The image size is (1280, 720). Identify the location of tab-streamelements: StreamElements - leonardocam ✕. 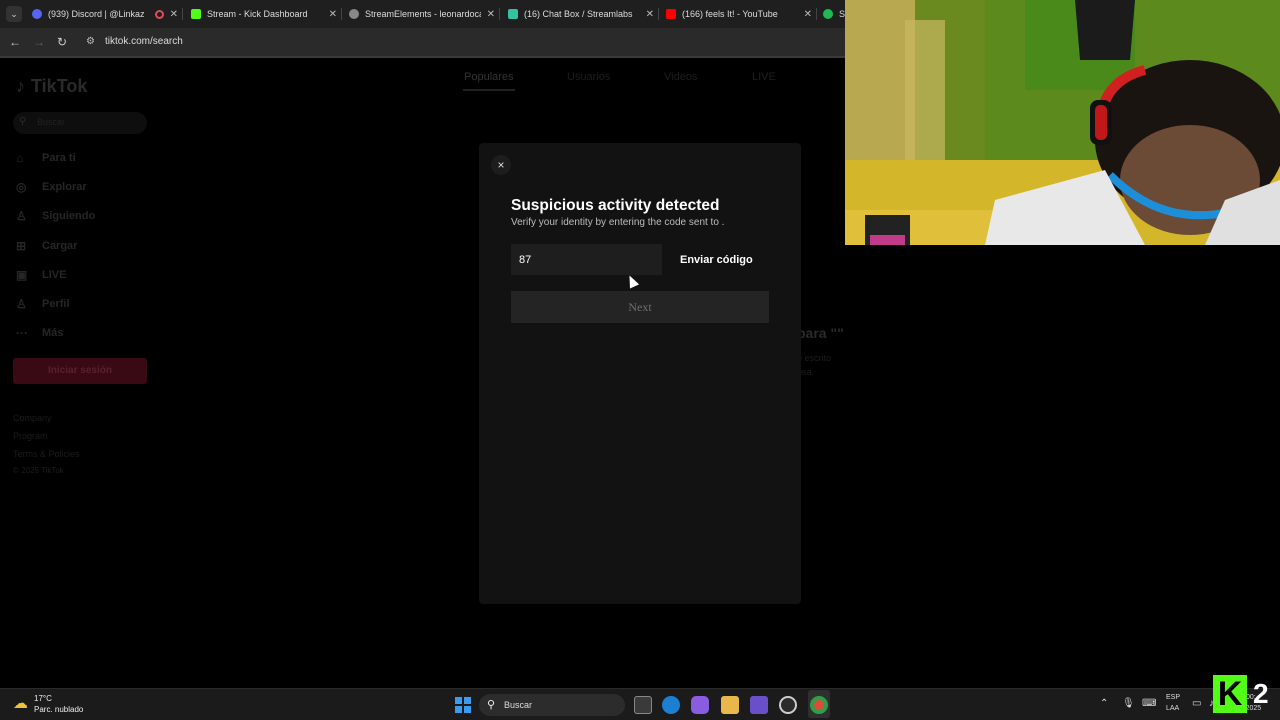
(422, 14).